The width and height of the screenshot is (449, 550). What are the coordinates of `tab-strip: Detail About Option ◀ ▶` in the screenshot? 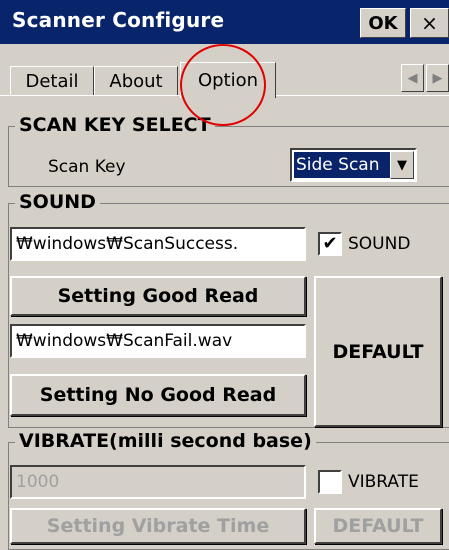 It's located at (224, 71).